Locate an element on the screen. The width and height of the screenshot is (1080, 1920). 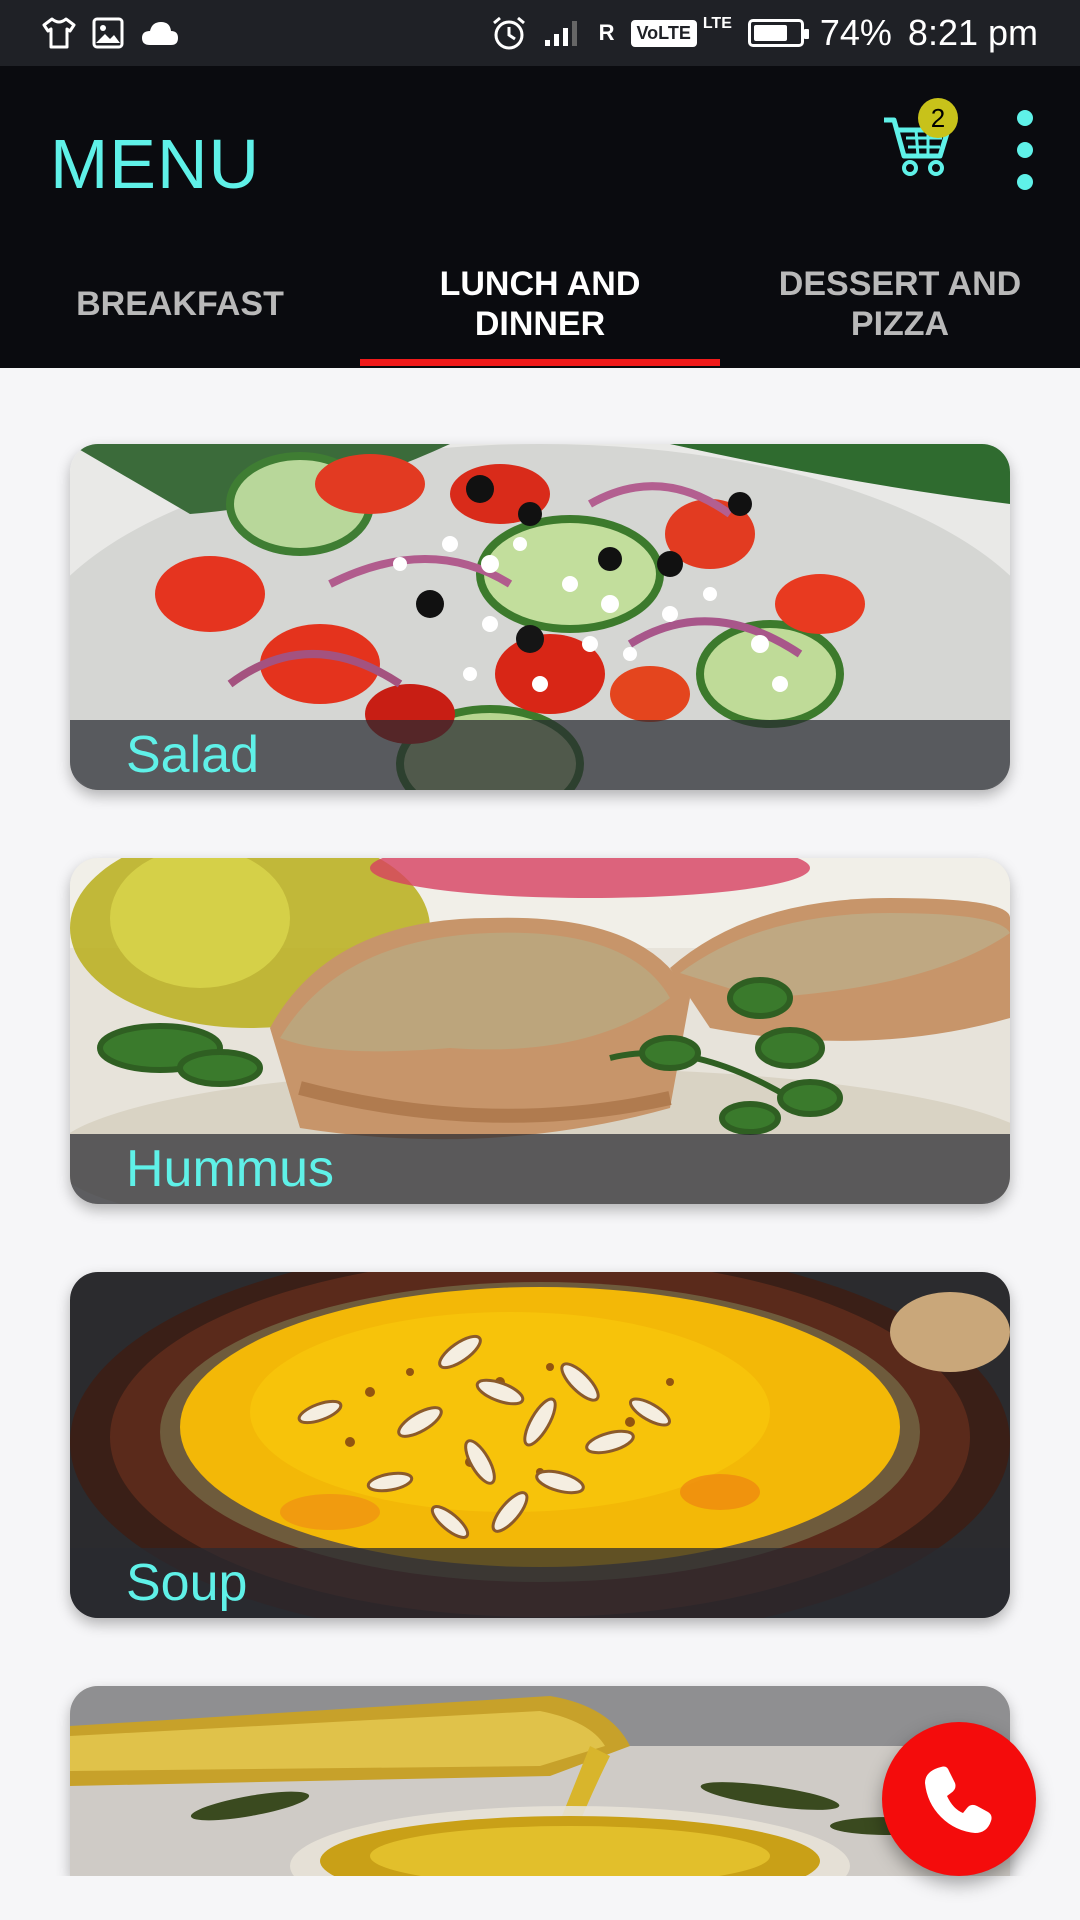
olive-oil-image is located at coordinates (540, 1781).